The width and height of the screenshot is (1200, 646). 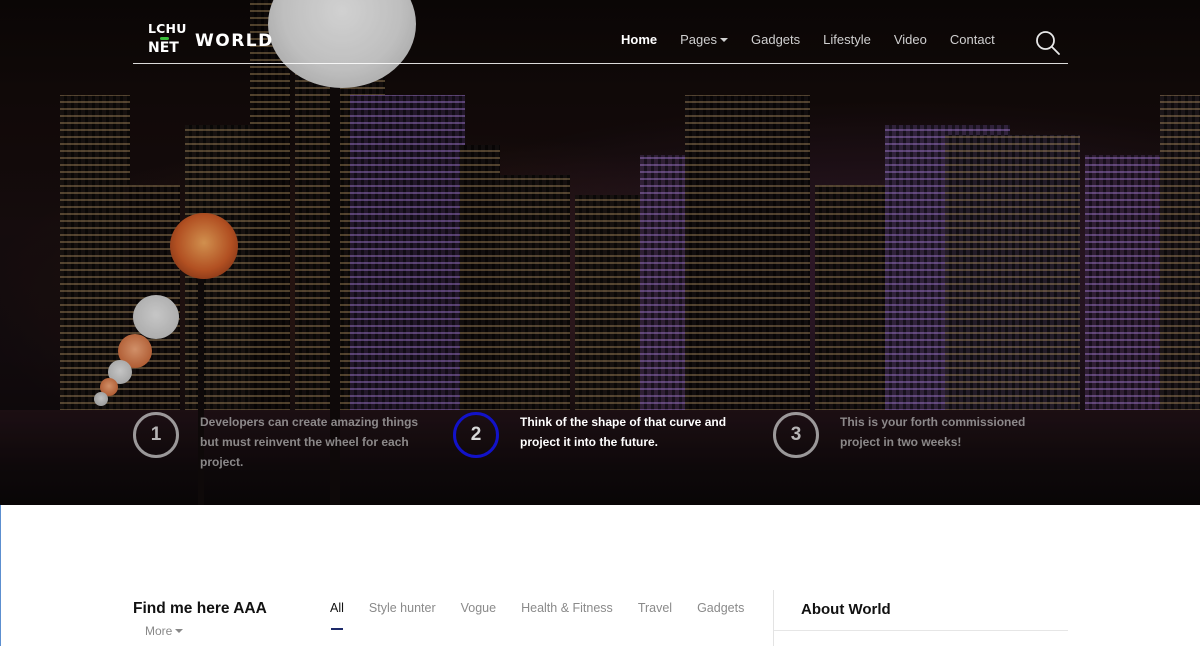 I want to click on logo-line1: LCHU, so click(x=167, y=28).